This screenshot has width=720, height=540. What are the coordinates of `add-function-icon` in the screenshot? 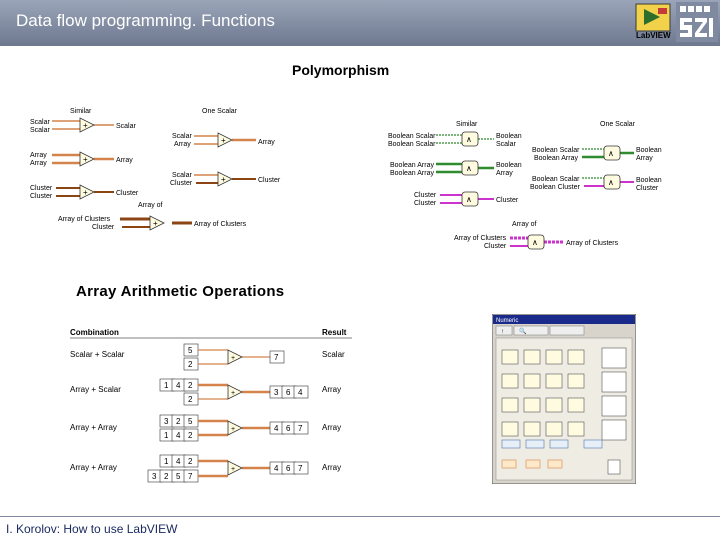 It's located at (510, 357).